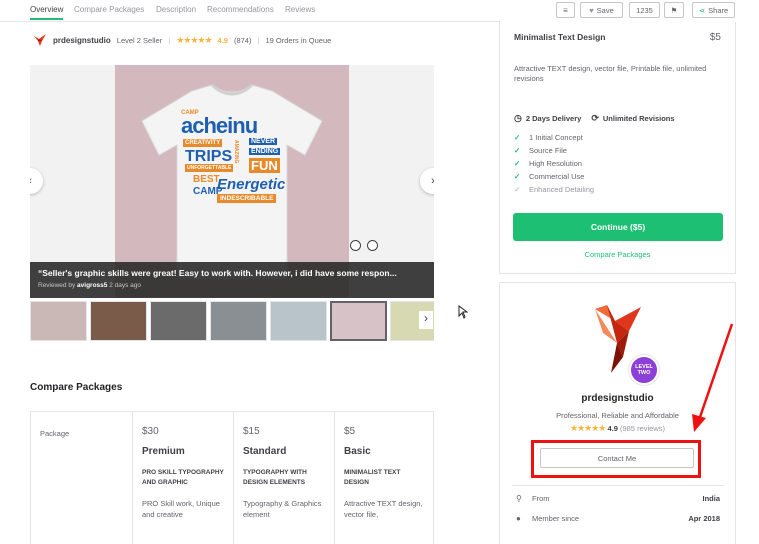 This screenshot has height=544, width=759. I want to click on delivery-time: 2 Days Delivery, so click(553, 118).